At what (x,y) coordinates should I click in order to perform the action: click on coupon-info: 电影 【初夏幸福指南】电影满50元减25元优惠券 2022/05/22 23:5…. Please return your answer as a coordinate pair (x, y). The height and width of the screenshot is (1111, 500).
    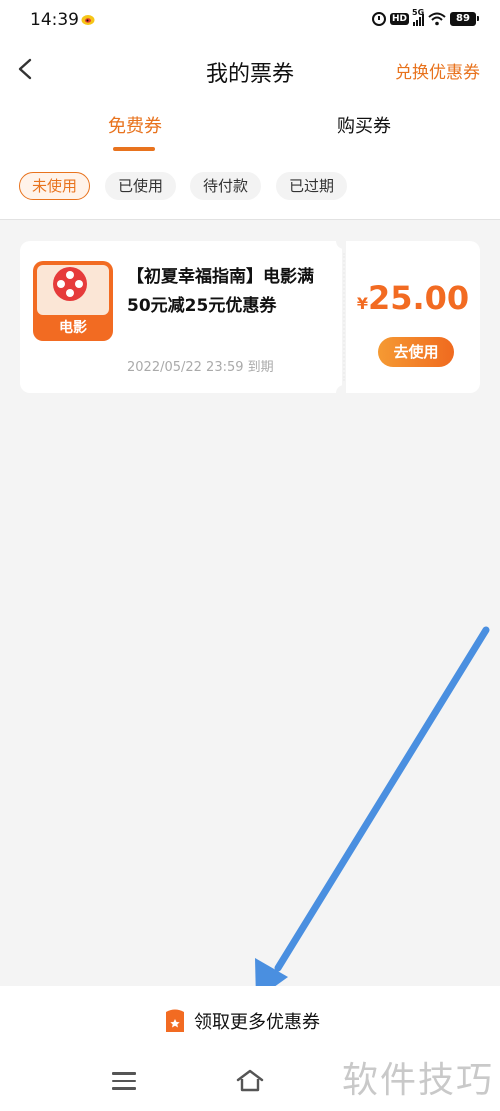
    Looking at the image, I should click on (181, 317).